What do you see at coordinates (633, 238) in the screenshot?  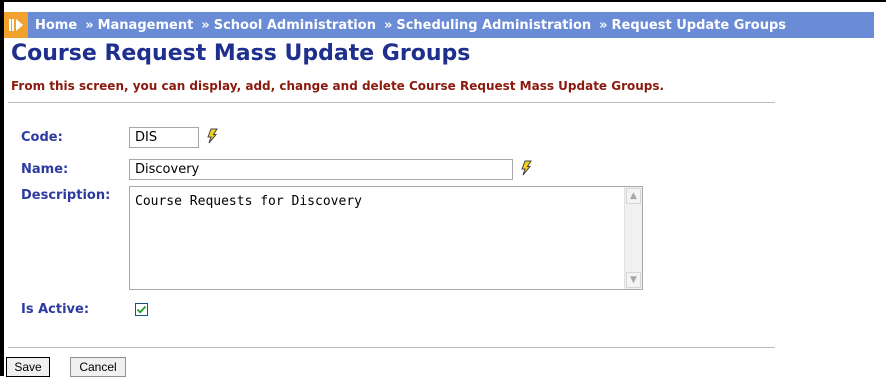 I see `vertical-scrollbar: ▲ ▼` at bounding box center [633, 238].